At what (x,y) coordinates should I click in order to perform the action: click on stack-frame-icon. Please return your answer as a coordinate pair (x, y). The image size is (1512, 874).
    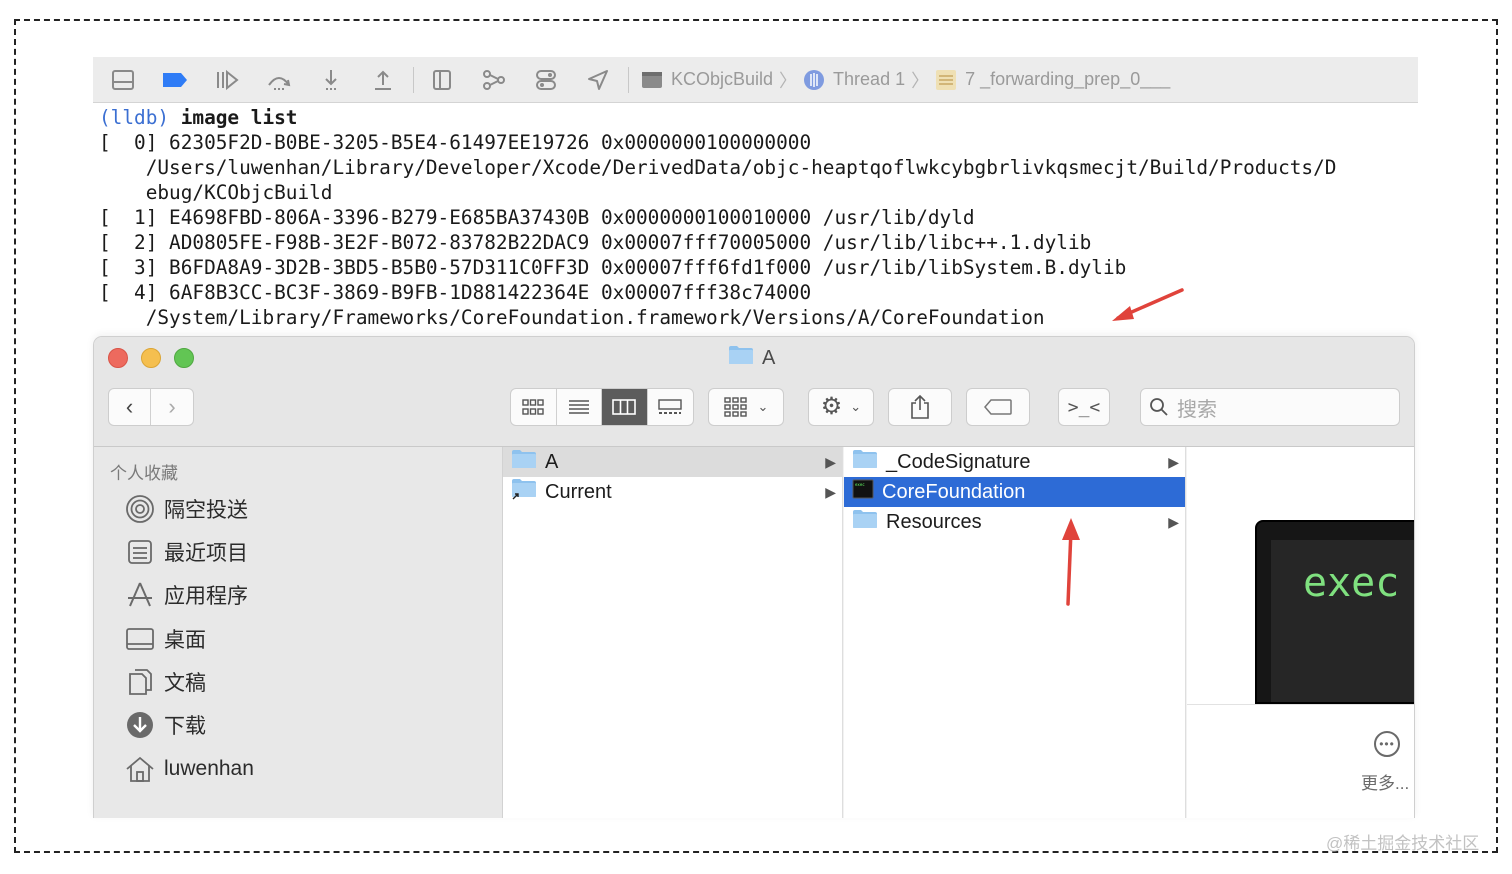
    Looking at the image, I should click on (946, 80).